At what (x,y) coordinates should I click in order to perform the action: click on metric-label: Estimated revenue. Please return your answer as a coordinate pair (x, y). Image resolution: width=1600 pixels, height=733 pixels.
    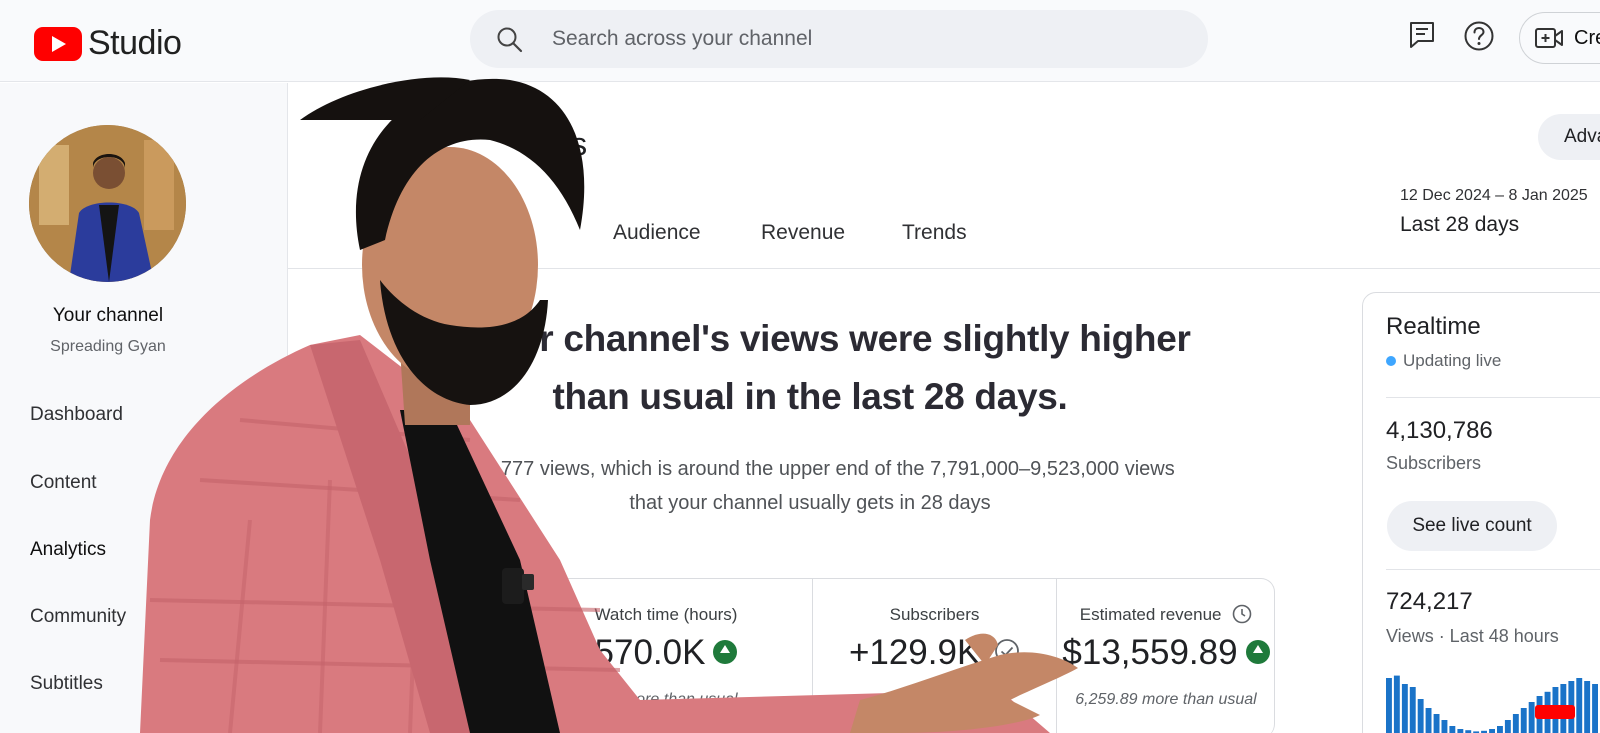
    Looking at the image, I should click on (1166, 615).